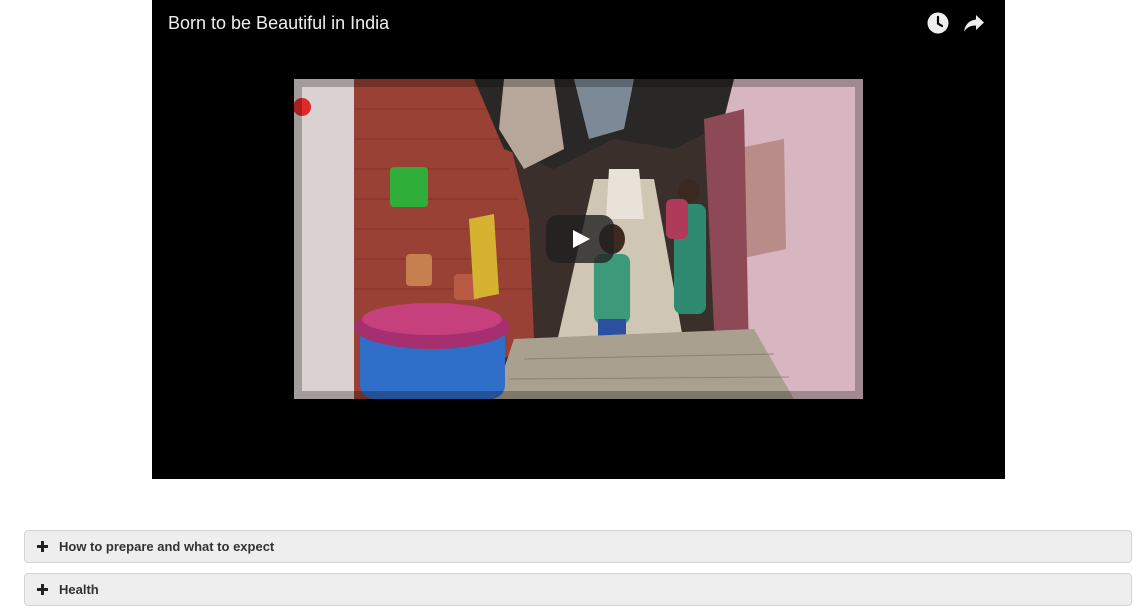  I want to click on share-arrow-icon, so click(974, 23).